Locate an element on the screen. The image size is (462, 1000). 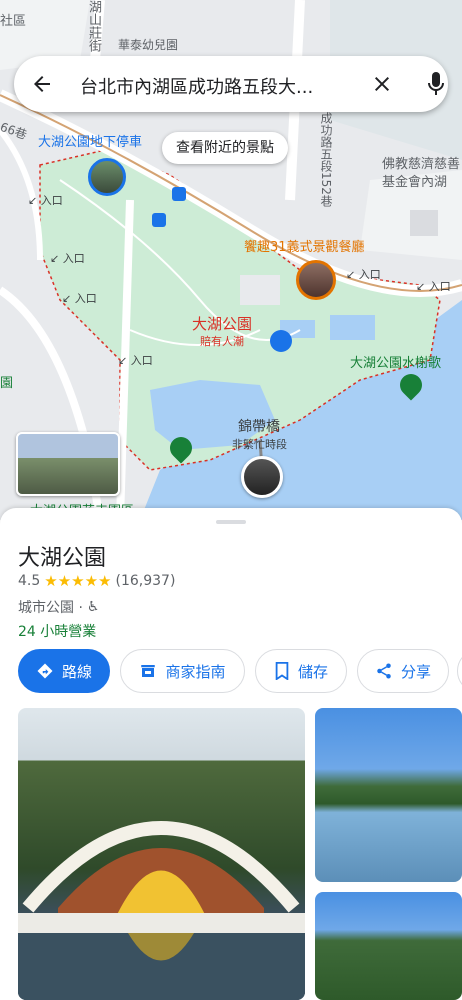
map-label-temple: 佛教慈濟慈善基金會內湖 is located at coordinates (422, 174).